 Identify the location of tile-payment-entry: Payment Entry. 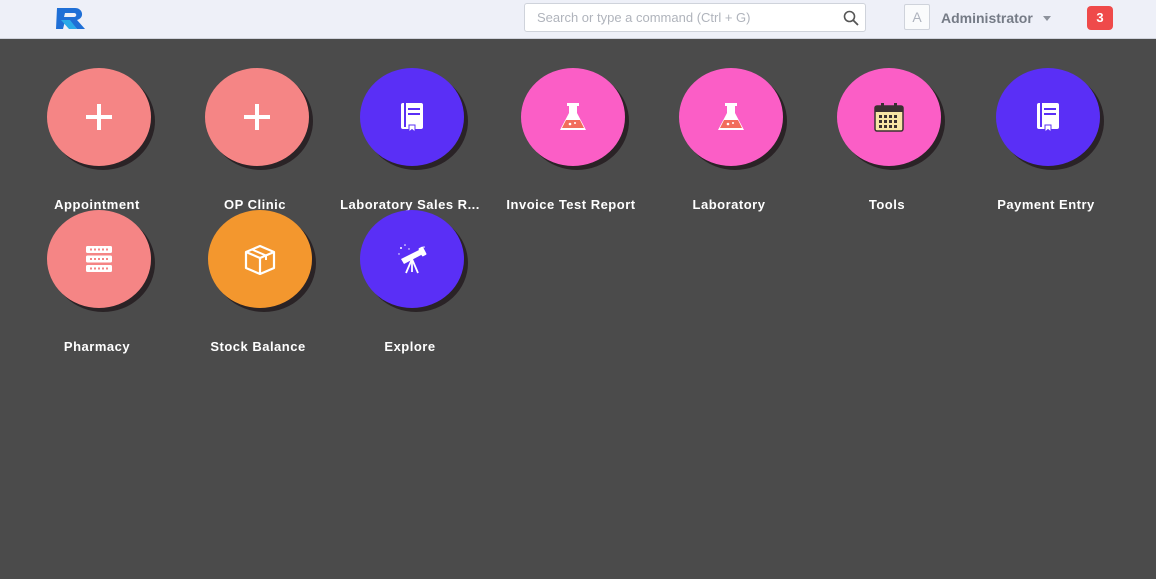
(1046, 140).